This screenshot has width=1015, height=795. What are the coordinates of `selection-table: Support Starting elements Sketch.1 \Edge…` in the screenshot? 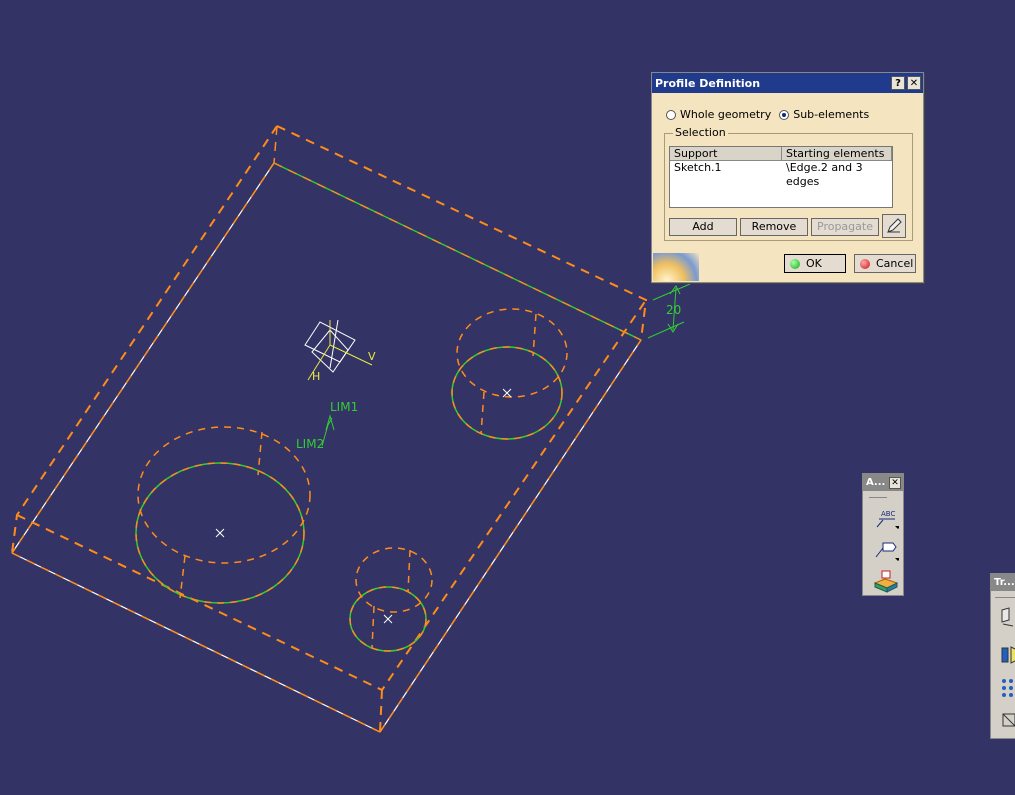 It's located at (781, 177).